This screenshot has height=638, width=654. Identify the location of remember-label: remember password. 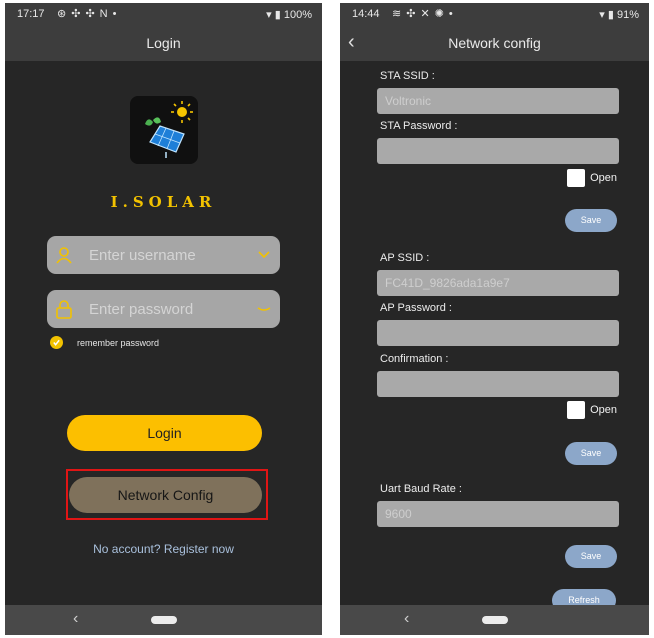
(118, 342).